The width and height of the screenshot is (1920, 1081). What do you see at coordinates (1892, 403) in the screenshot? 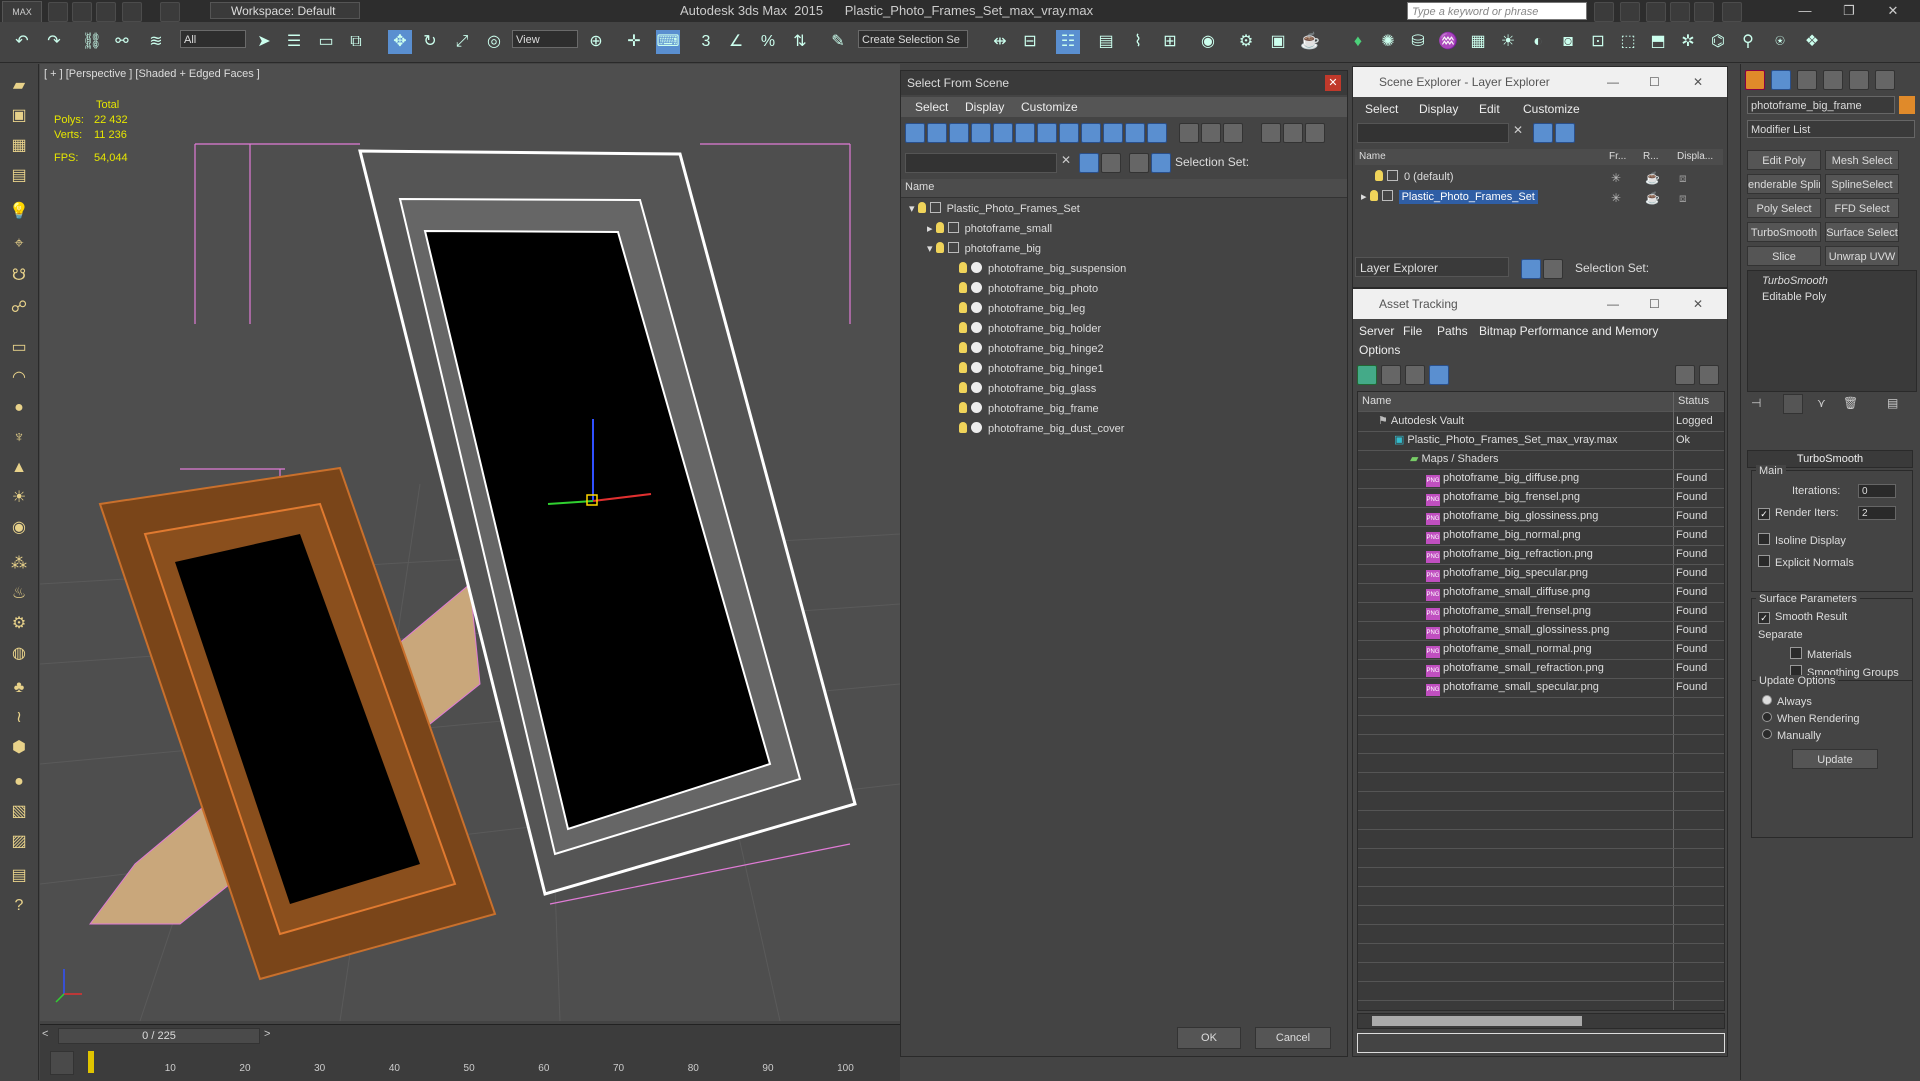
I see `configure-sets-icon: ▤` at bounding box center [1892, 403].